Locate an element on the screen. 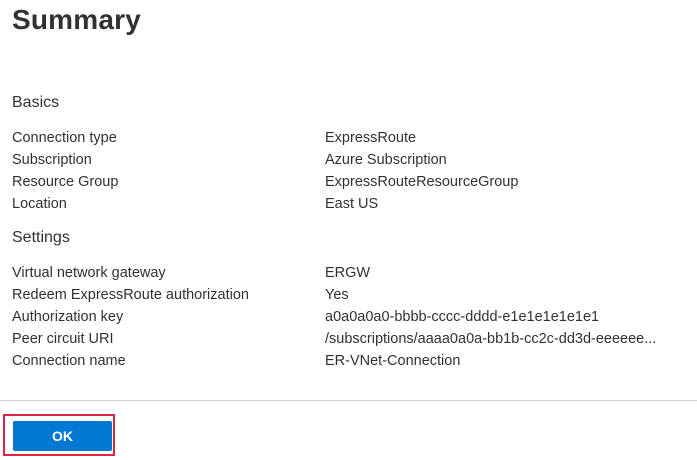  row-label: Connection type is located at coordinates (64, 138).